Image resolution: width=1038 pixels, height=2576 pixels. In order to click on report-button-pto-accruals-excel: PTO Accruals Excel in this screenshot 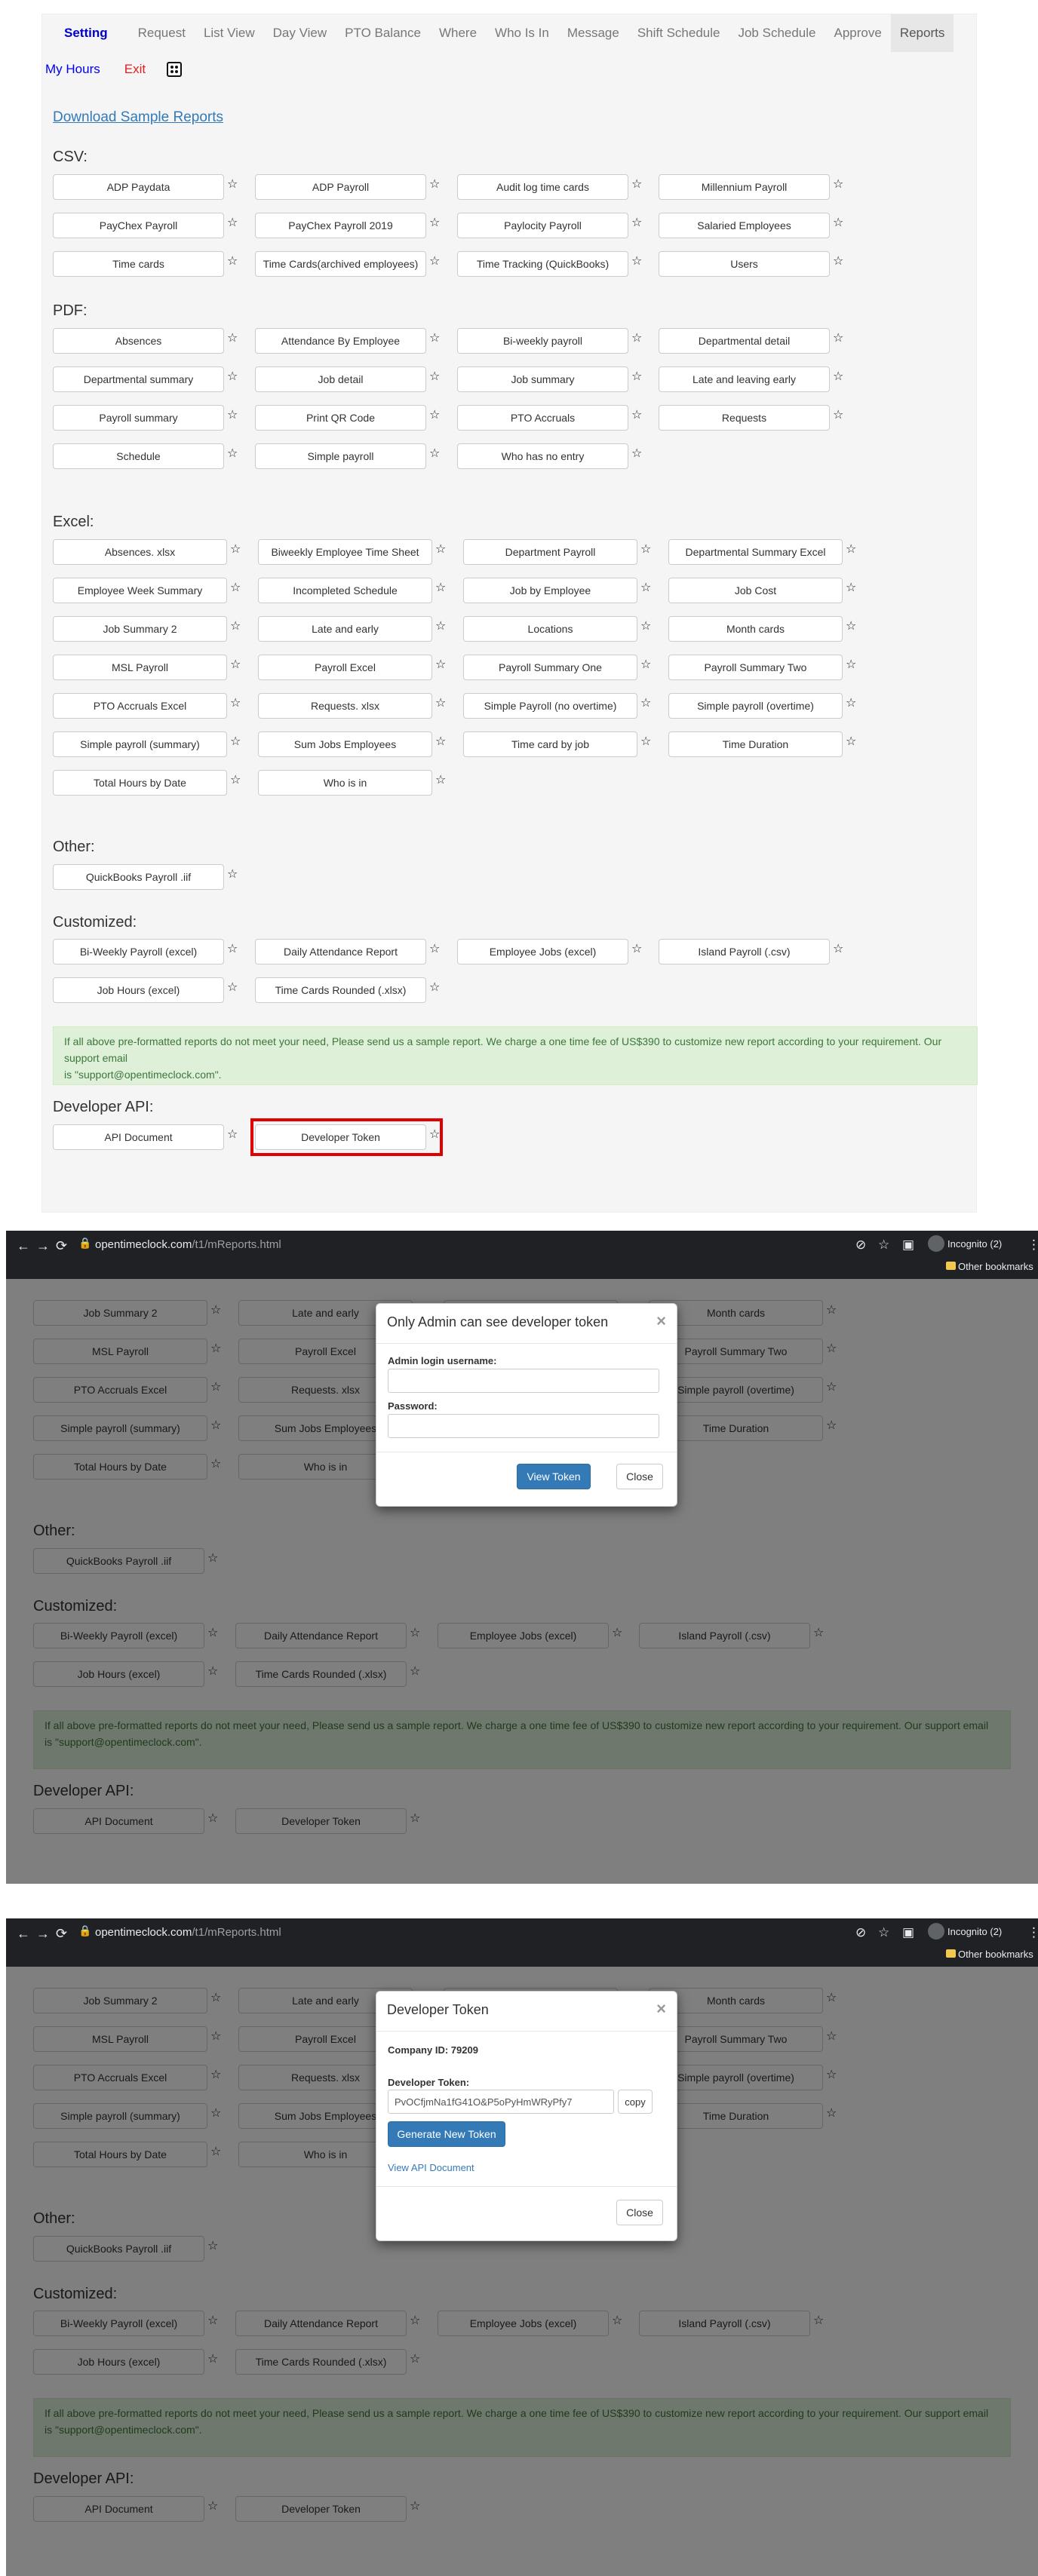, I will do `click(140, 706)`.